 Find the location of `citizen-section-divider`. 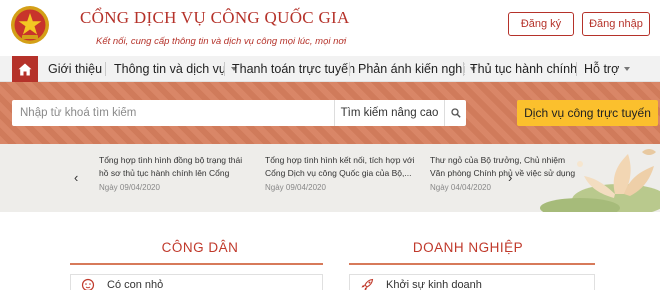

citizen-section-divider is located at coordinates (196, 264).